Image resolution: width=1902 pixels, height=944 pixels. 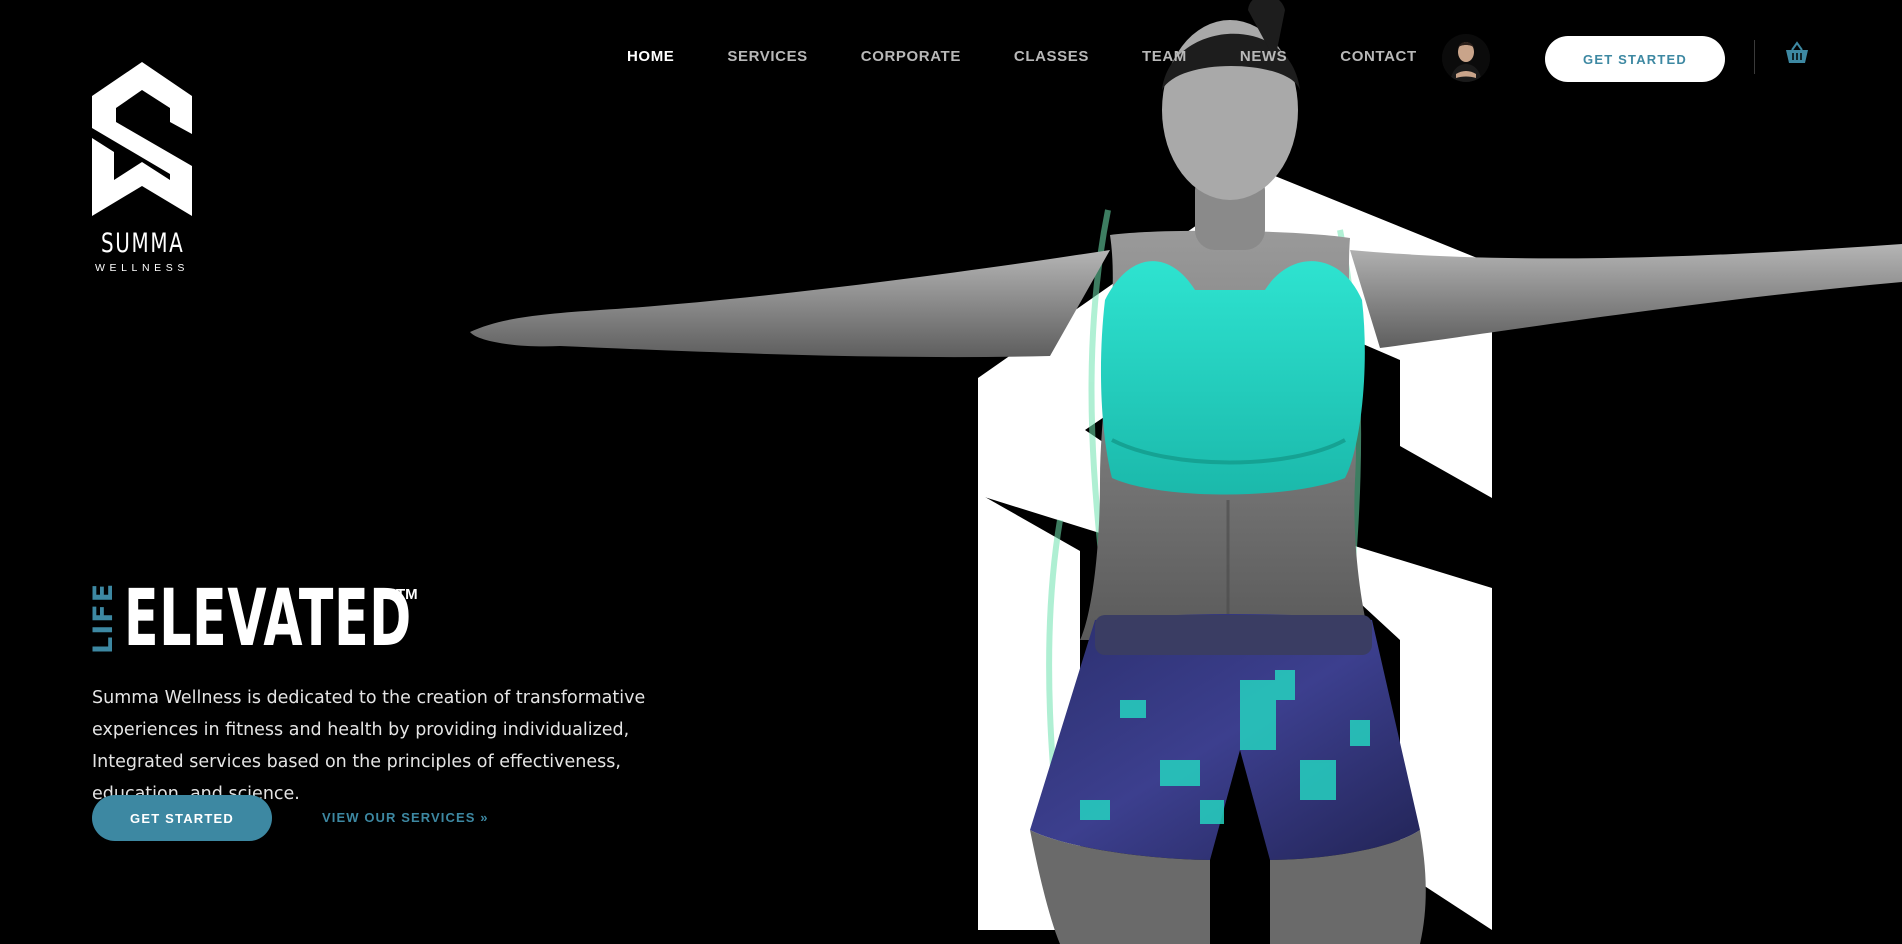 I want to click on shopping-basket-icon, so click(x=1797, y=53).